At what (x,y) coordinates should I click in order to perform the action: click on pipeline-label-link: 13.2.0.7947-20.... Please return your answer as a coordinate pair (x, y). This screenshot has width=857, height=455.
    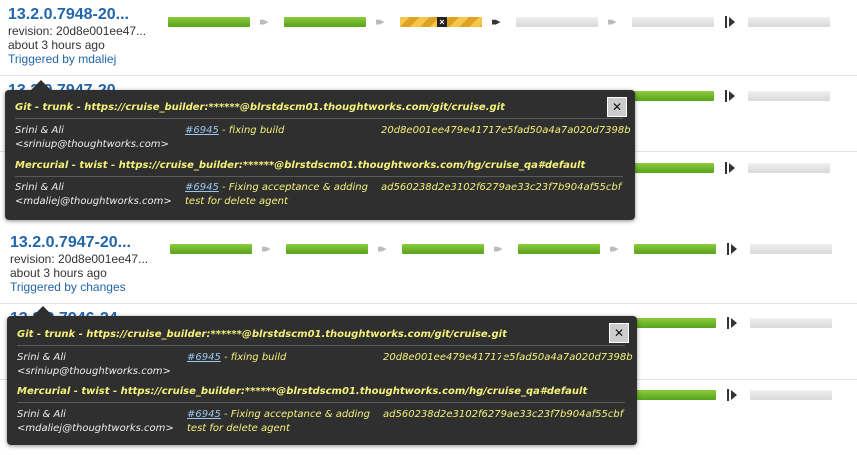
    Looking at the image, I should click on (80, 243).